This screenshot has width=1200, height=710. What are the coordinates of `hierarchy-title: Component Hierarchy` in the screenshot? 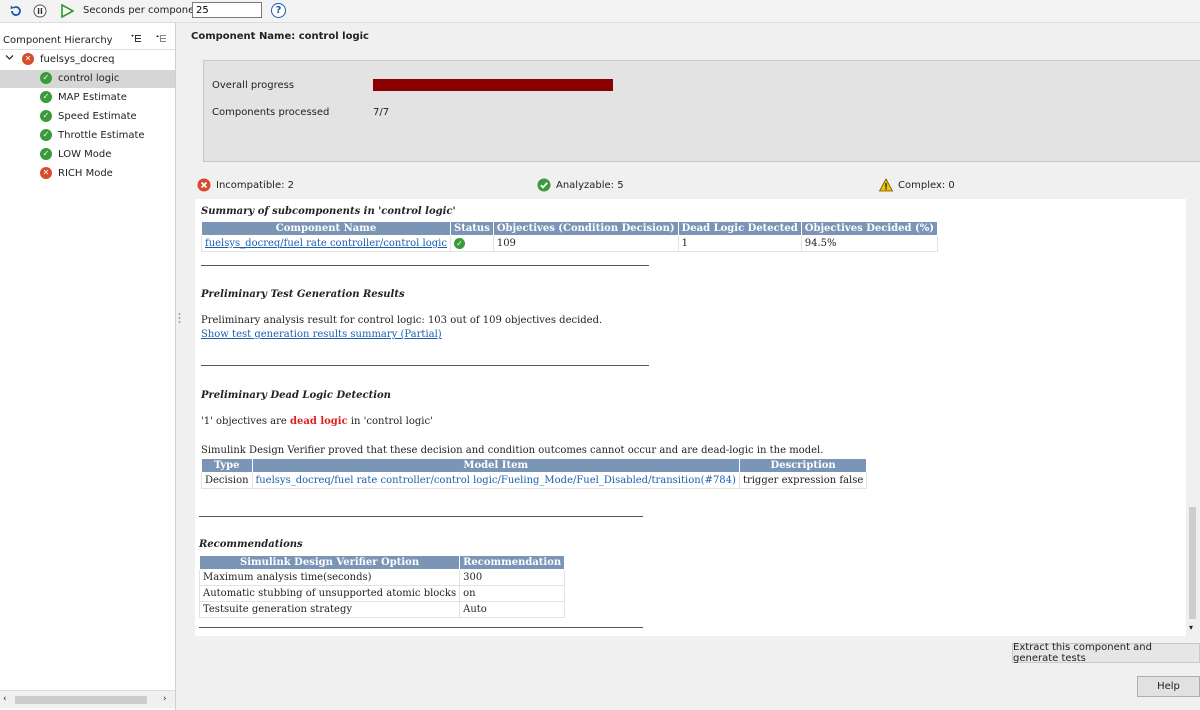 It's located at (58, 40).